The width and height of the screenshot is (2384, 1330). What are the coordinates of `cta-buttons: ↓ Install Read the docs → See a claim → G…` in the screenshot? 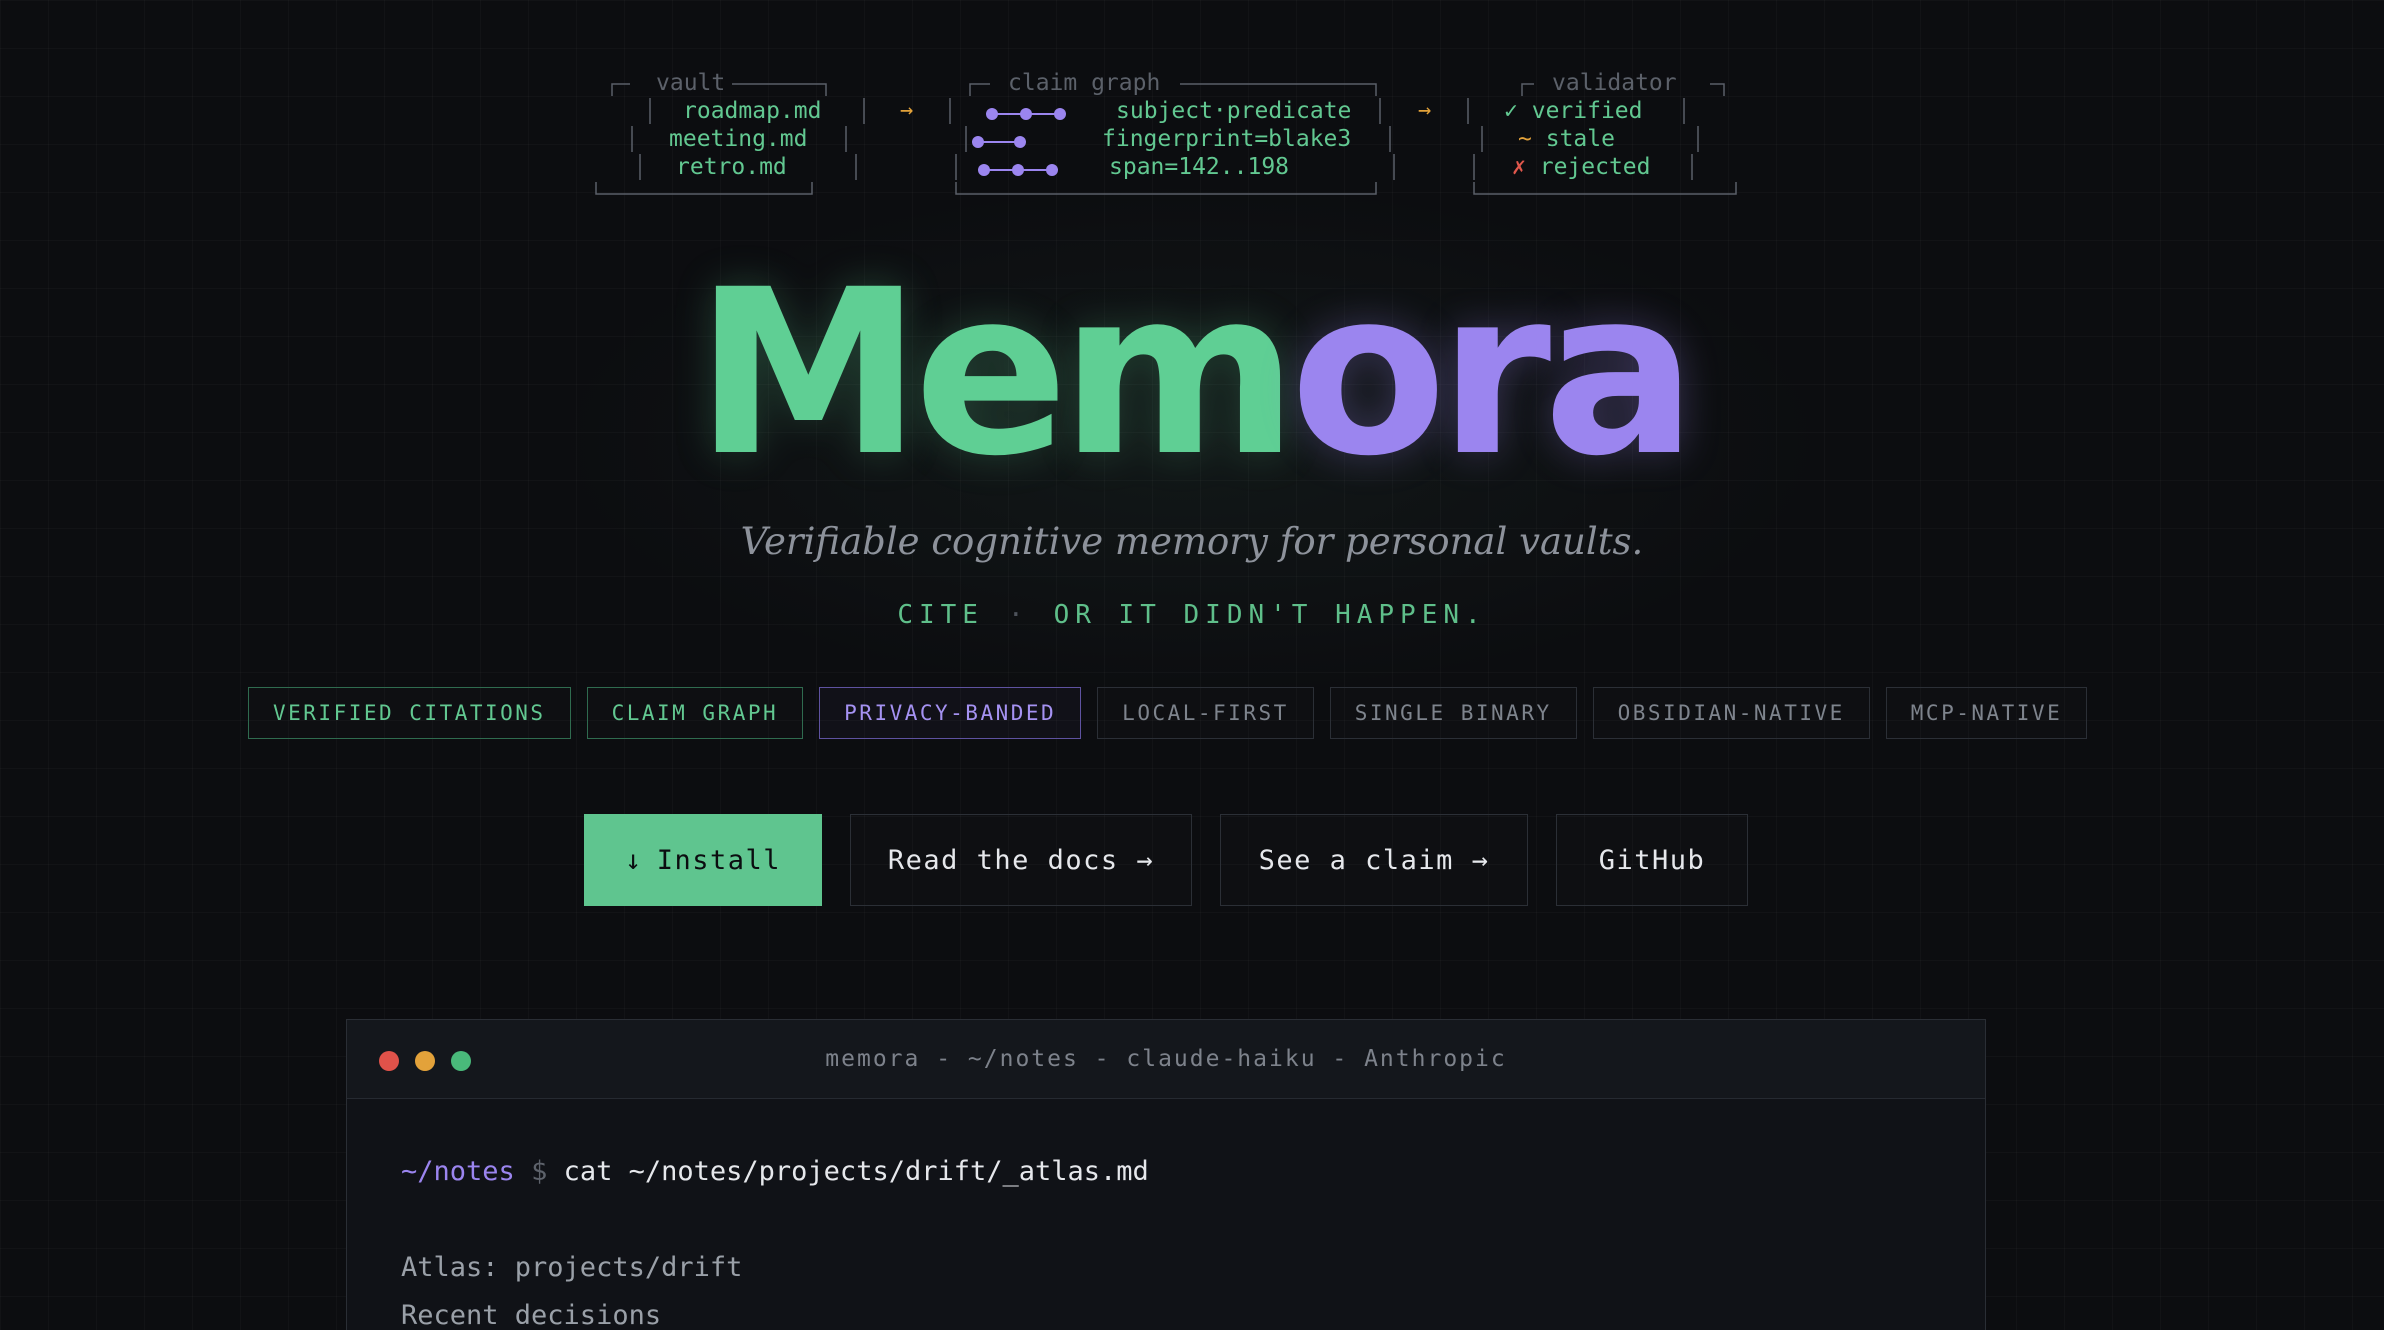 It's located at (1166, 860).